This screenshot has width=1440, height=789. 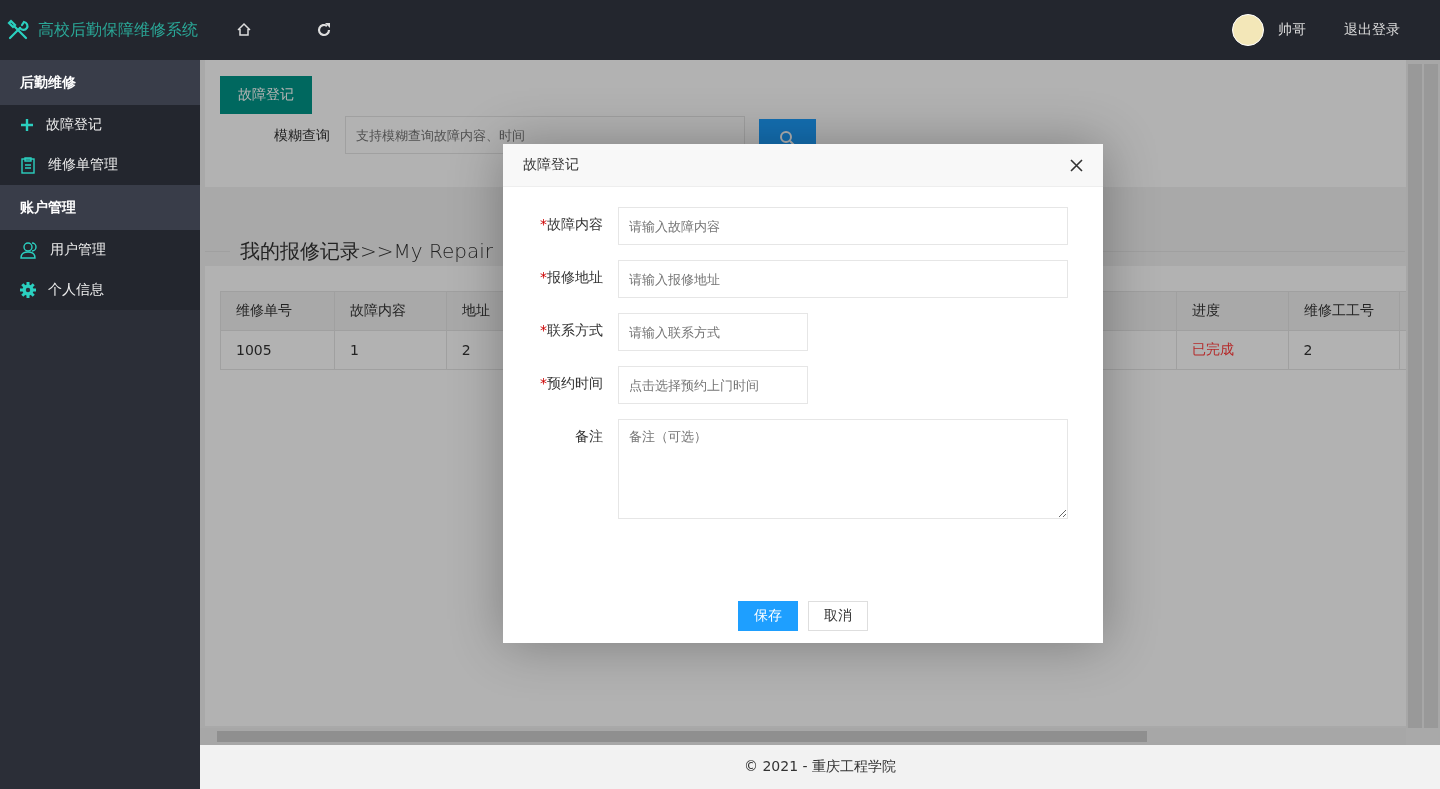 What do you see at coordinates (1344, 311) in the screenshot?
I see `column-header: 维修工工号` at bounding box center [1344, 311].